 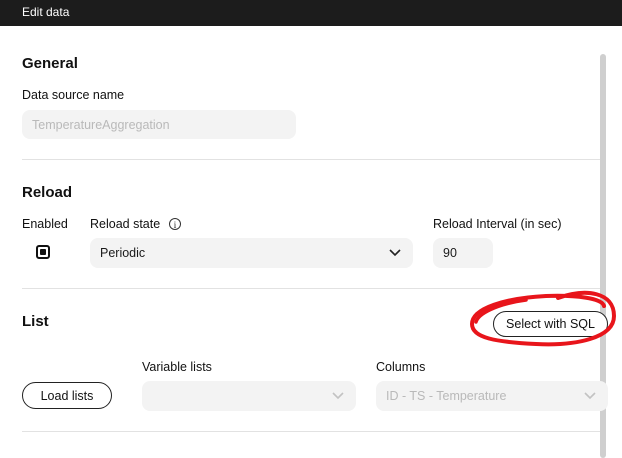 What do you see at coordinates (497, 224) in the screenshot?
I see `reload-interval-label: Reload Interval (in sec)` at bounding box center [497, 224].